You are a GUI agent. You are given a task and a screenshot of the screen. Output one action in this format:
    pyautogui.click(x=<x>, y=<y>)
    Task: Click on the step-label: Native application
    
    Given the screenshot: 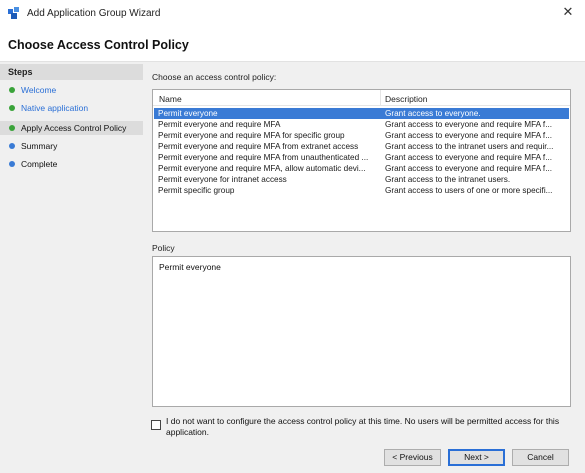 What is the action you would take?
    pyautogui.click(x=55, y=108)
    